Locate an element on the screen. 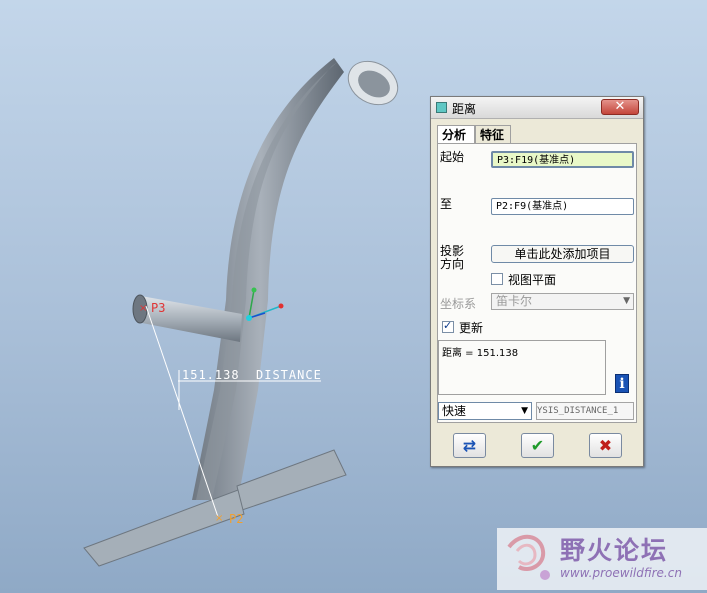 This screenshot has height=593, width=707. checkmark-icon: ✔ is located at coordinates (537, 445).